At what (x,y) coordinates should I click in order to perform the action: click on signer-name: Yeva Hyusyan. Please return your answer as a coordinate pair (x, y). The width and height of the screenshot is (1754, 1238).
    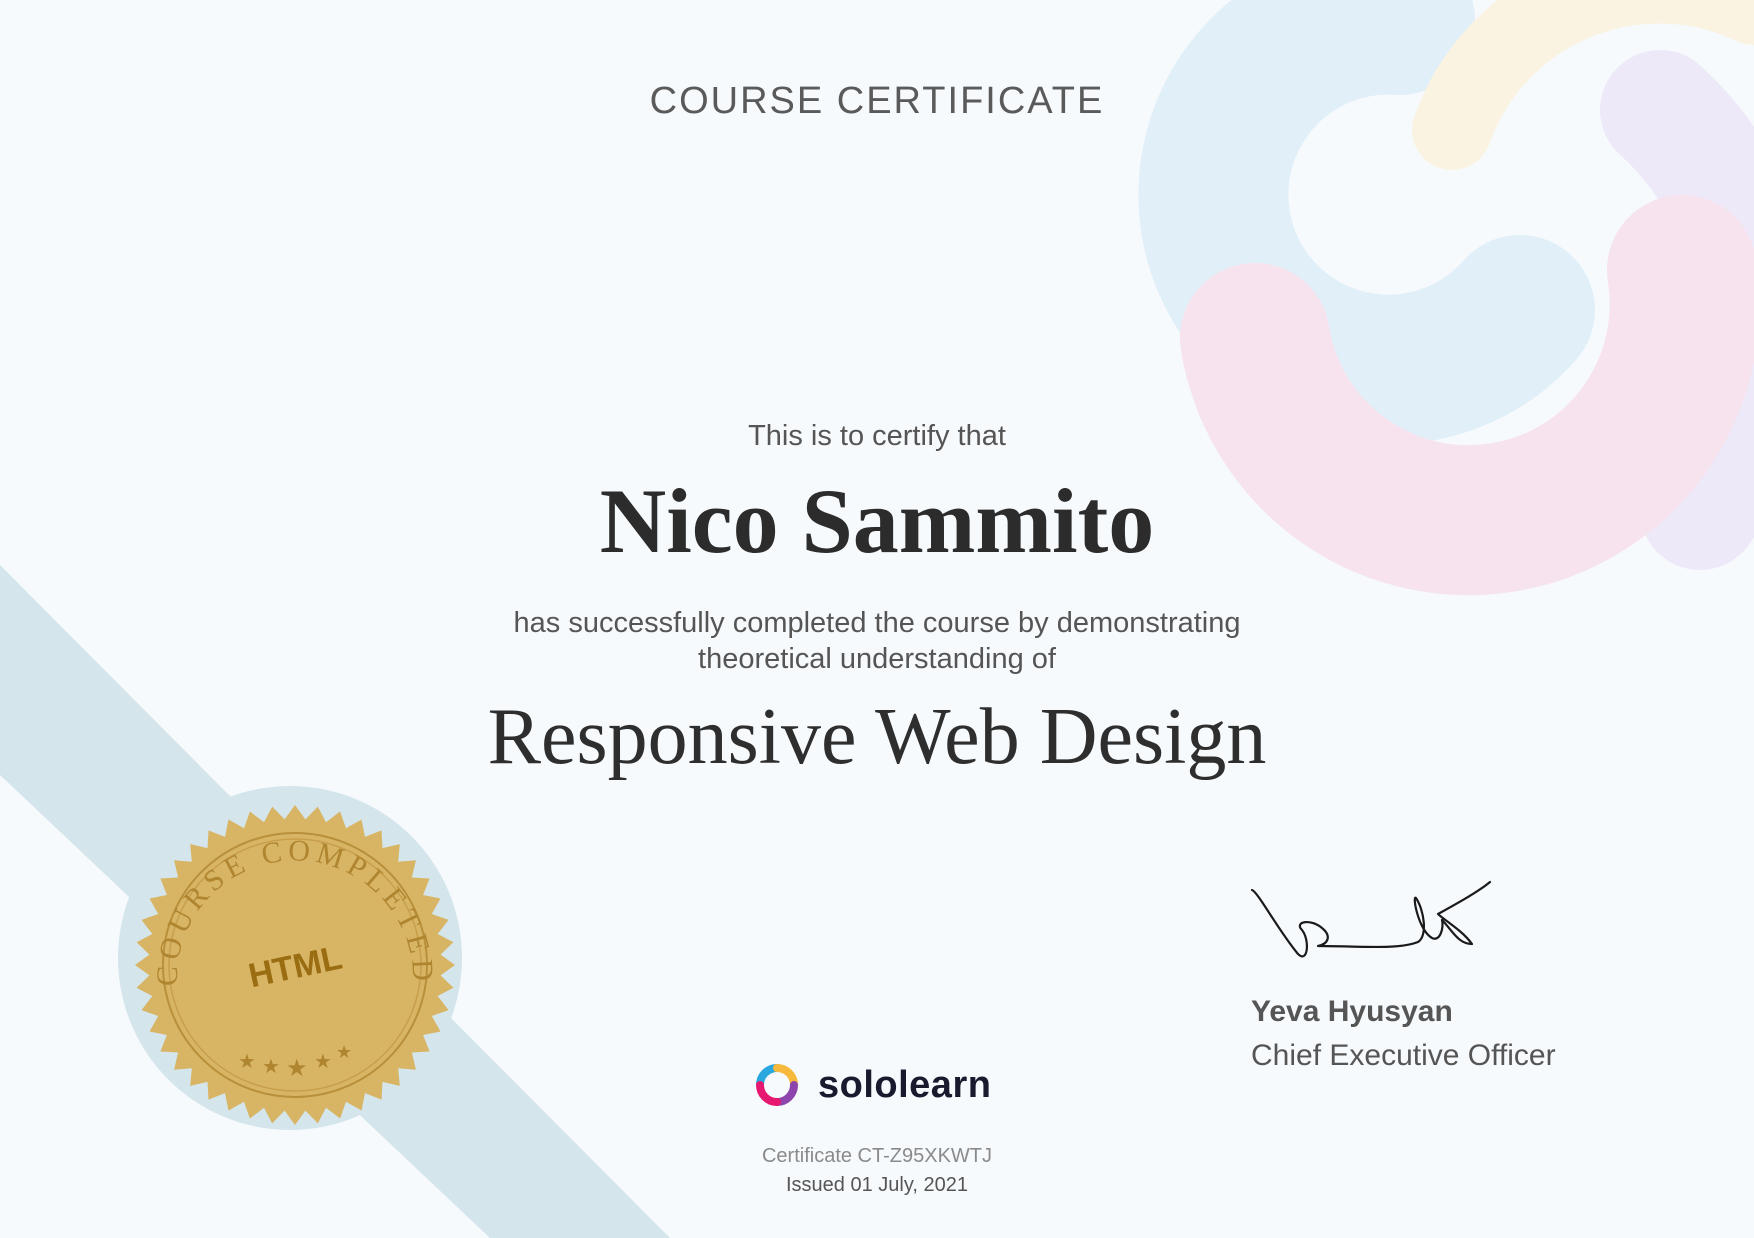
    Looking at the image, I should click on (1352, 1011).